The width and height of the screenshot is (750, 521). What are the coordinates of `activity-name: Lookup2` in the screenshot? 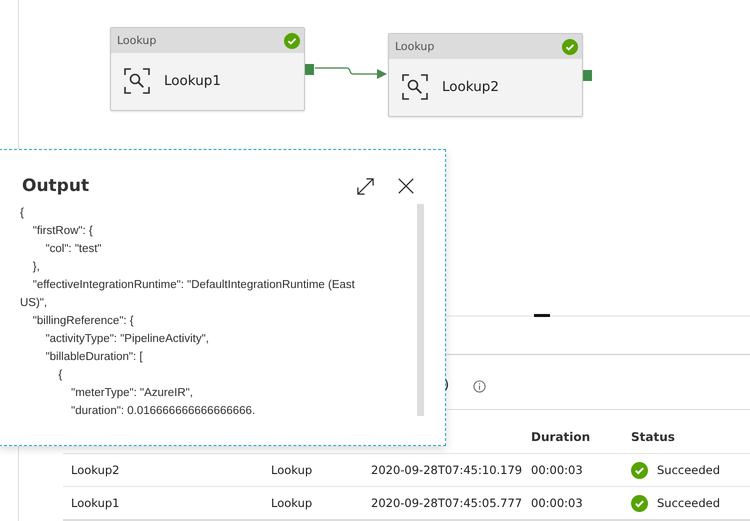 It's located at (470, 87).